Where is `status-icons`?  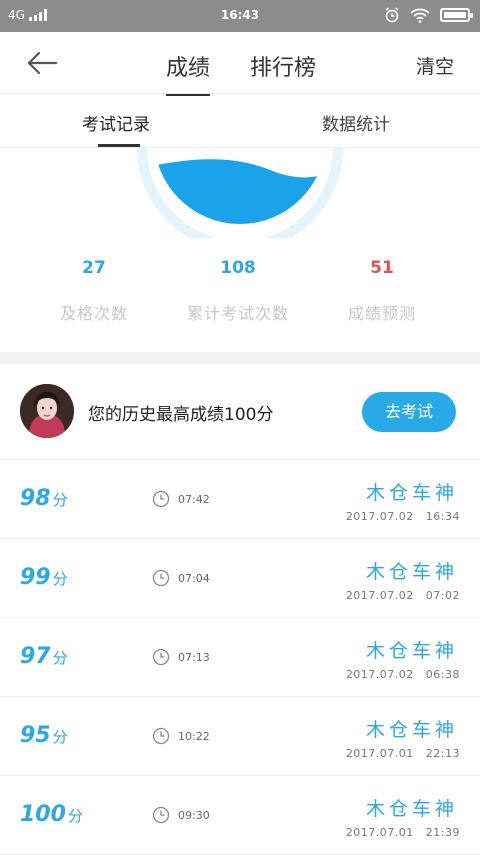
status-icons is located at coordinates (428, 15).